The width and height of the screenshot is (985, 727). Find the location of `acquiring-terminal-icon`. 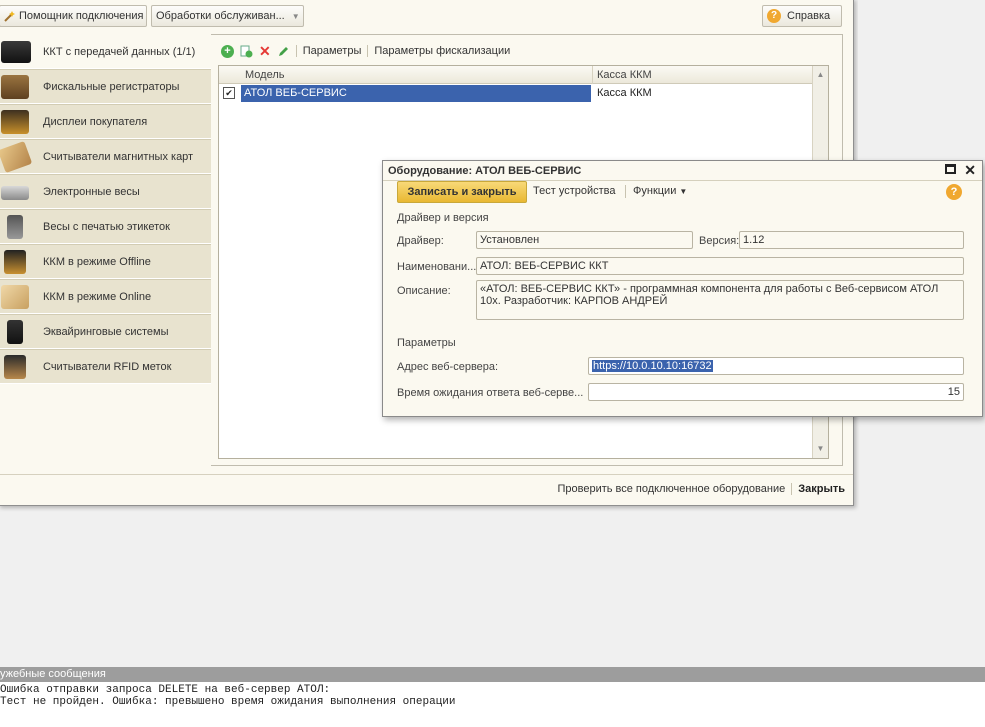

acquiring-terminal-icon is located at coordinates (15, 332).